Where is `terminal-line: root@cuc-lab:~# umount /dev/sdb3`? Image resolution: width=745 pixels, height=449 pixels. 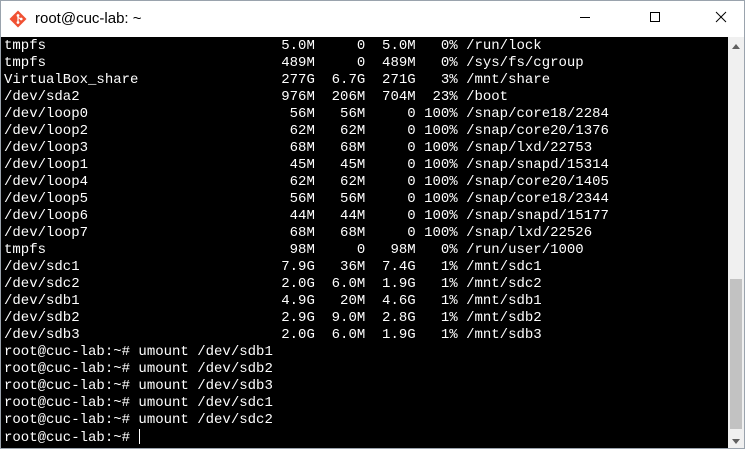
terminal-line: root@cuc-lab:~# umount /dev/sdb3 is located at coordinates (138, 386).